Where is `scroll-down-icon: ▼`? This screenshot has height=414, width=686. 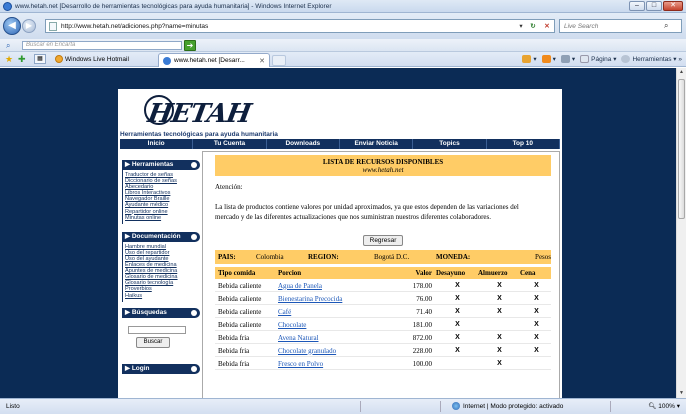
scroll-down-icon: ▼ is located at coordinates (681, 393).